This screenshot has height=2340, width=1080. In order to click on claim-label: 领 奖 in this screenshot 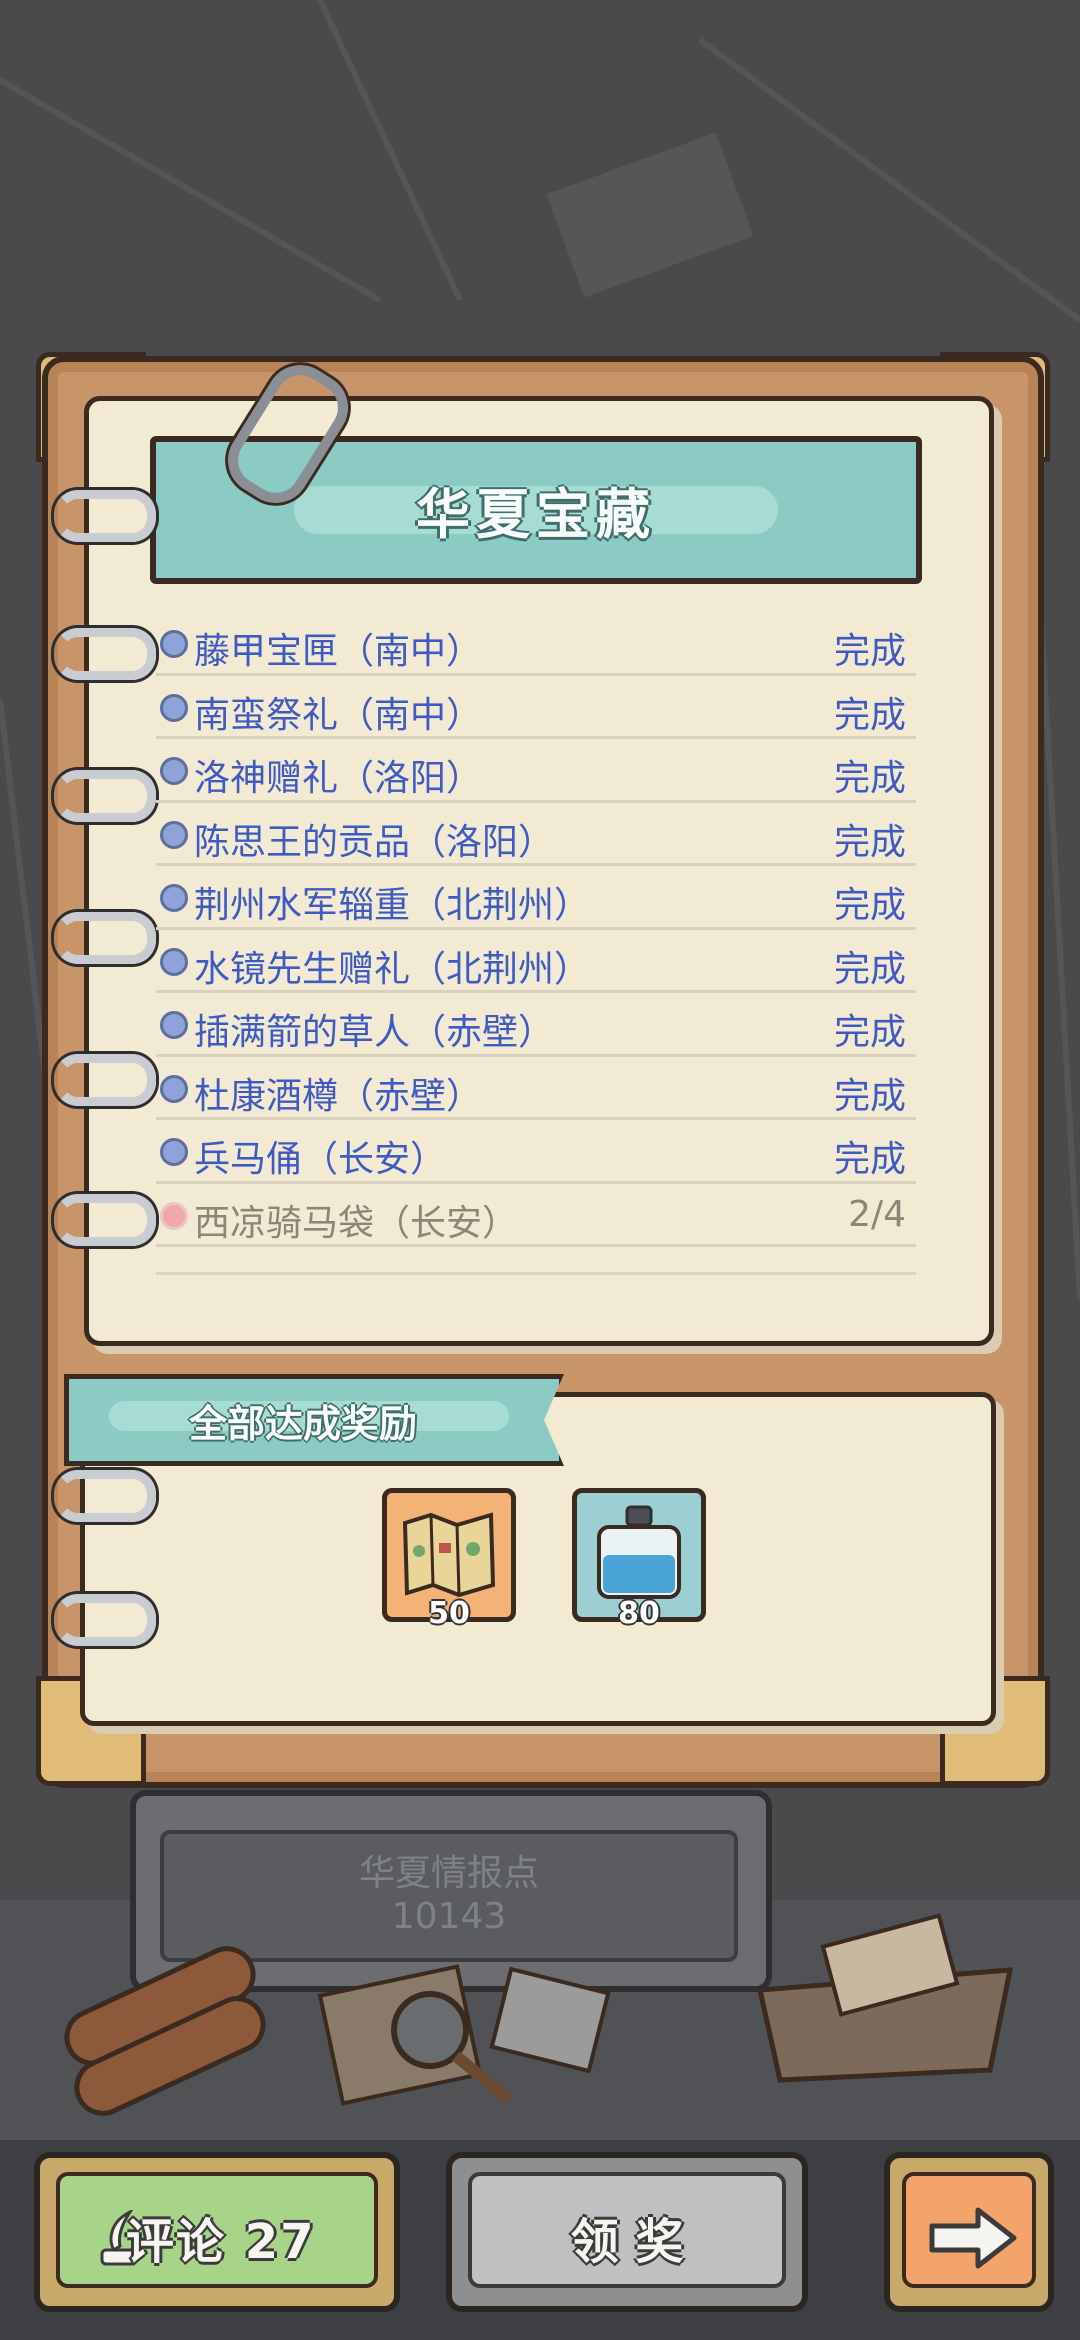, I will do `click(627, 2242)`.